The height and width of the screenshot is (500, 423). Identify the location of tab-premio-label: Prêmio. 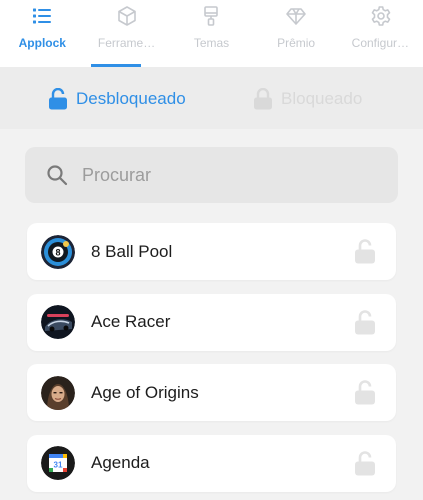
(296, 43).